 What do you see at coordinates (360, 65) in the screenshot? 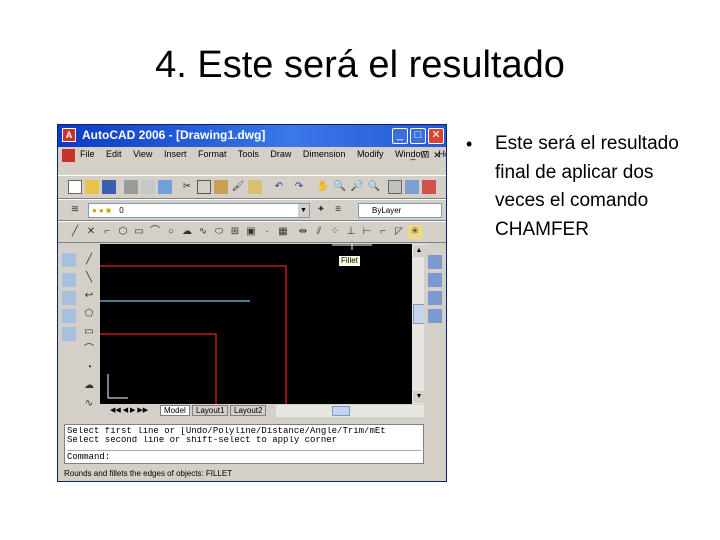
I see `slide-title: 4. Este será el resultado` at bounding box center [360, 65].